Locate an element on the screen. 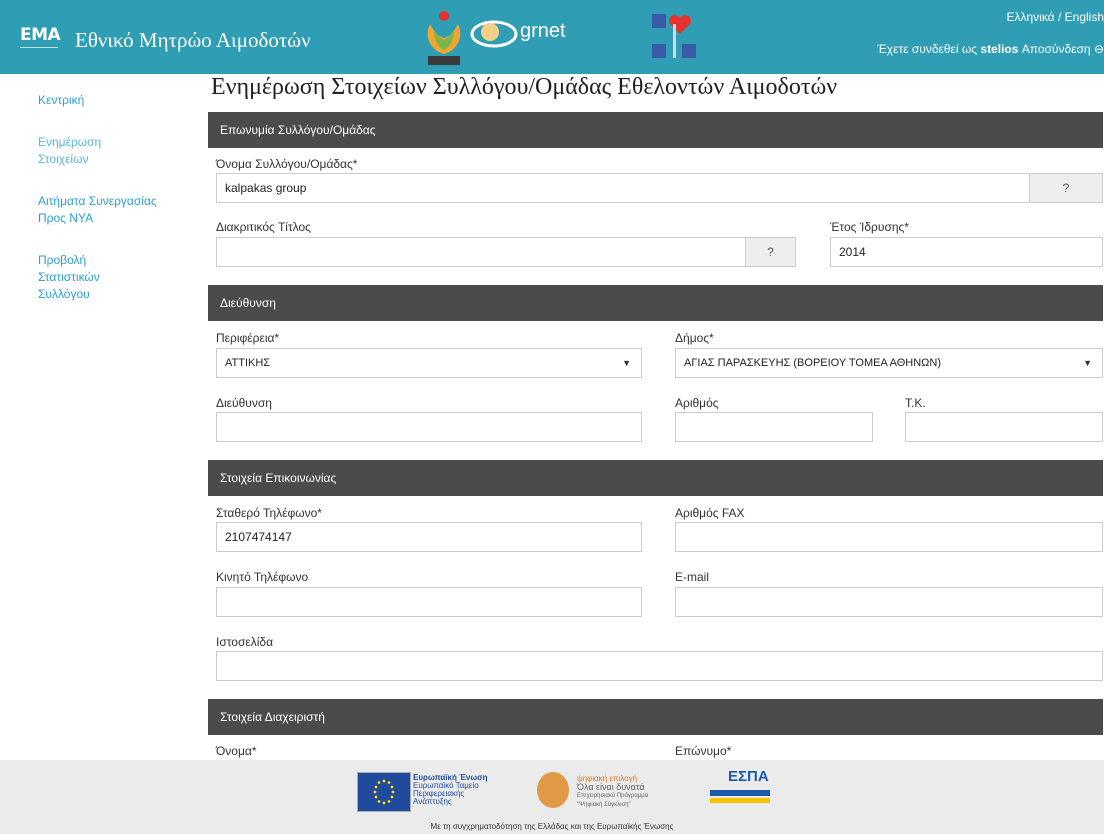 The image size is (1104, 834). municipality-label: Δήμος* is located at coordinates (694, 338).